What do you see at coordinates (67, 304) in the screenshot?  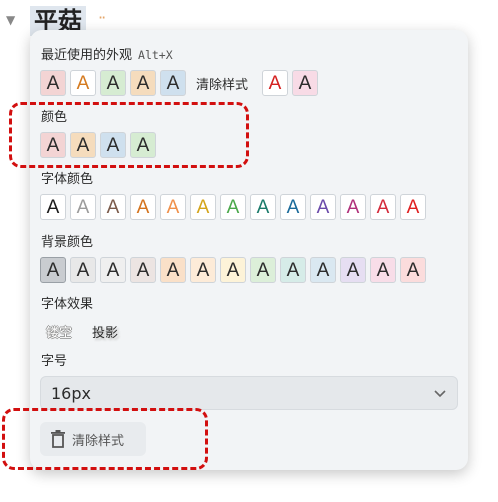 I see `font-effect-label: 字体效果` at bounding box center [67, 304].